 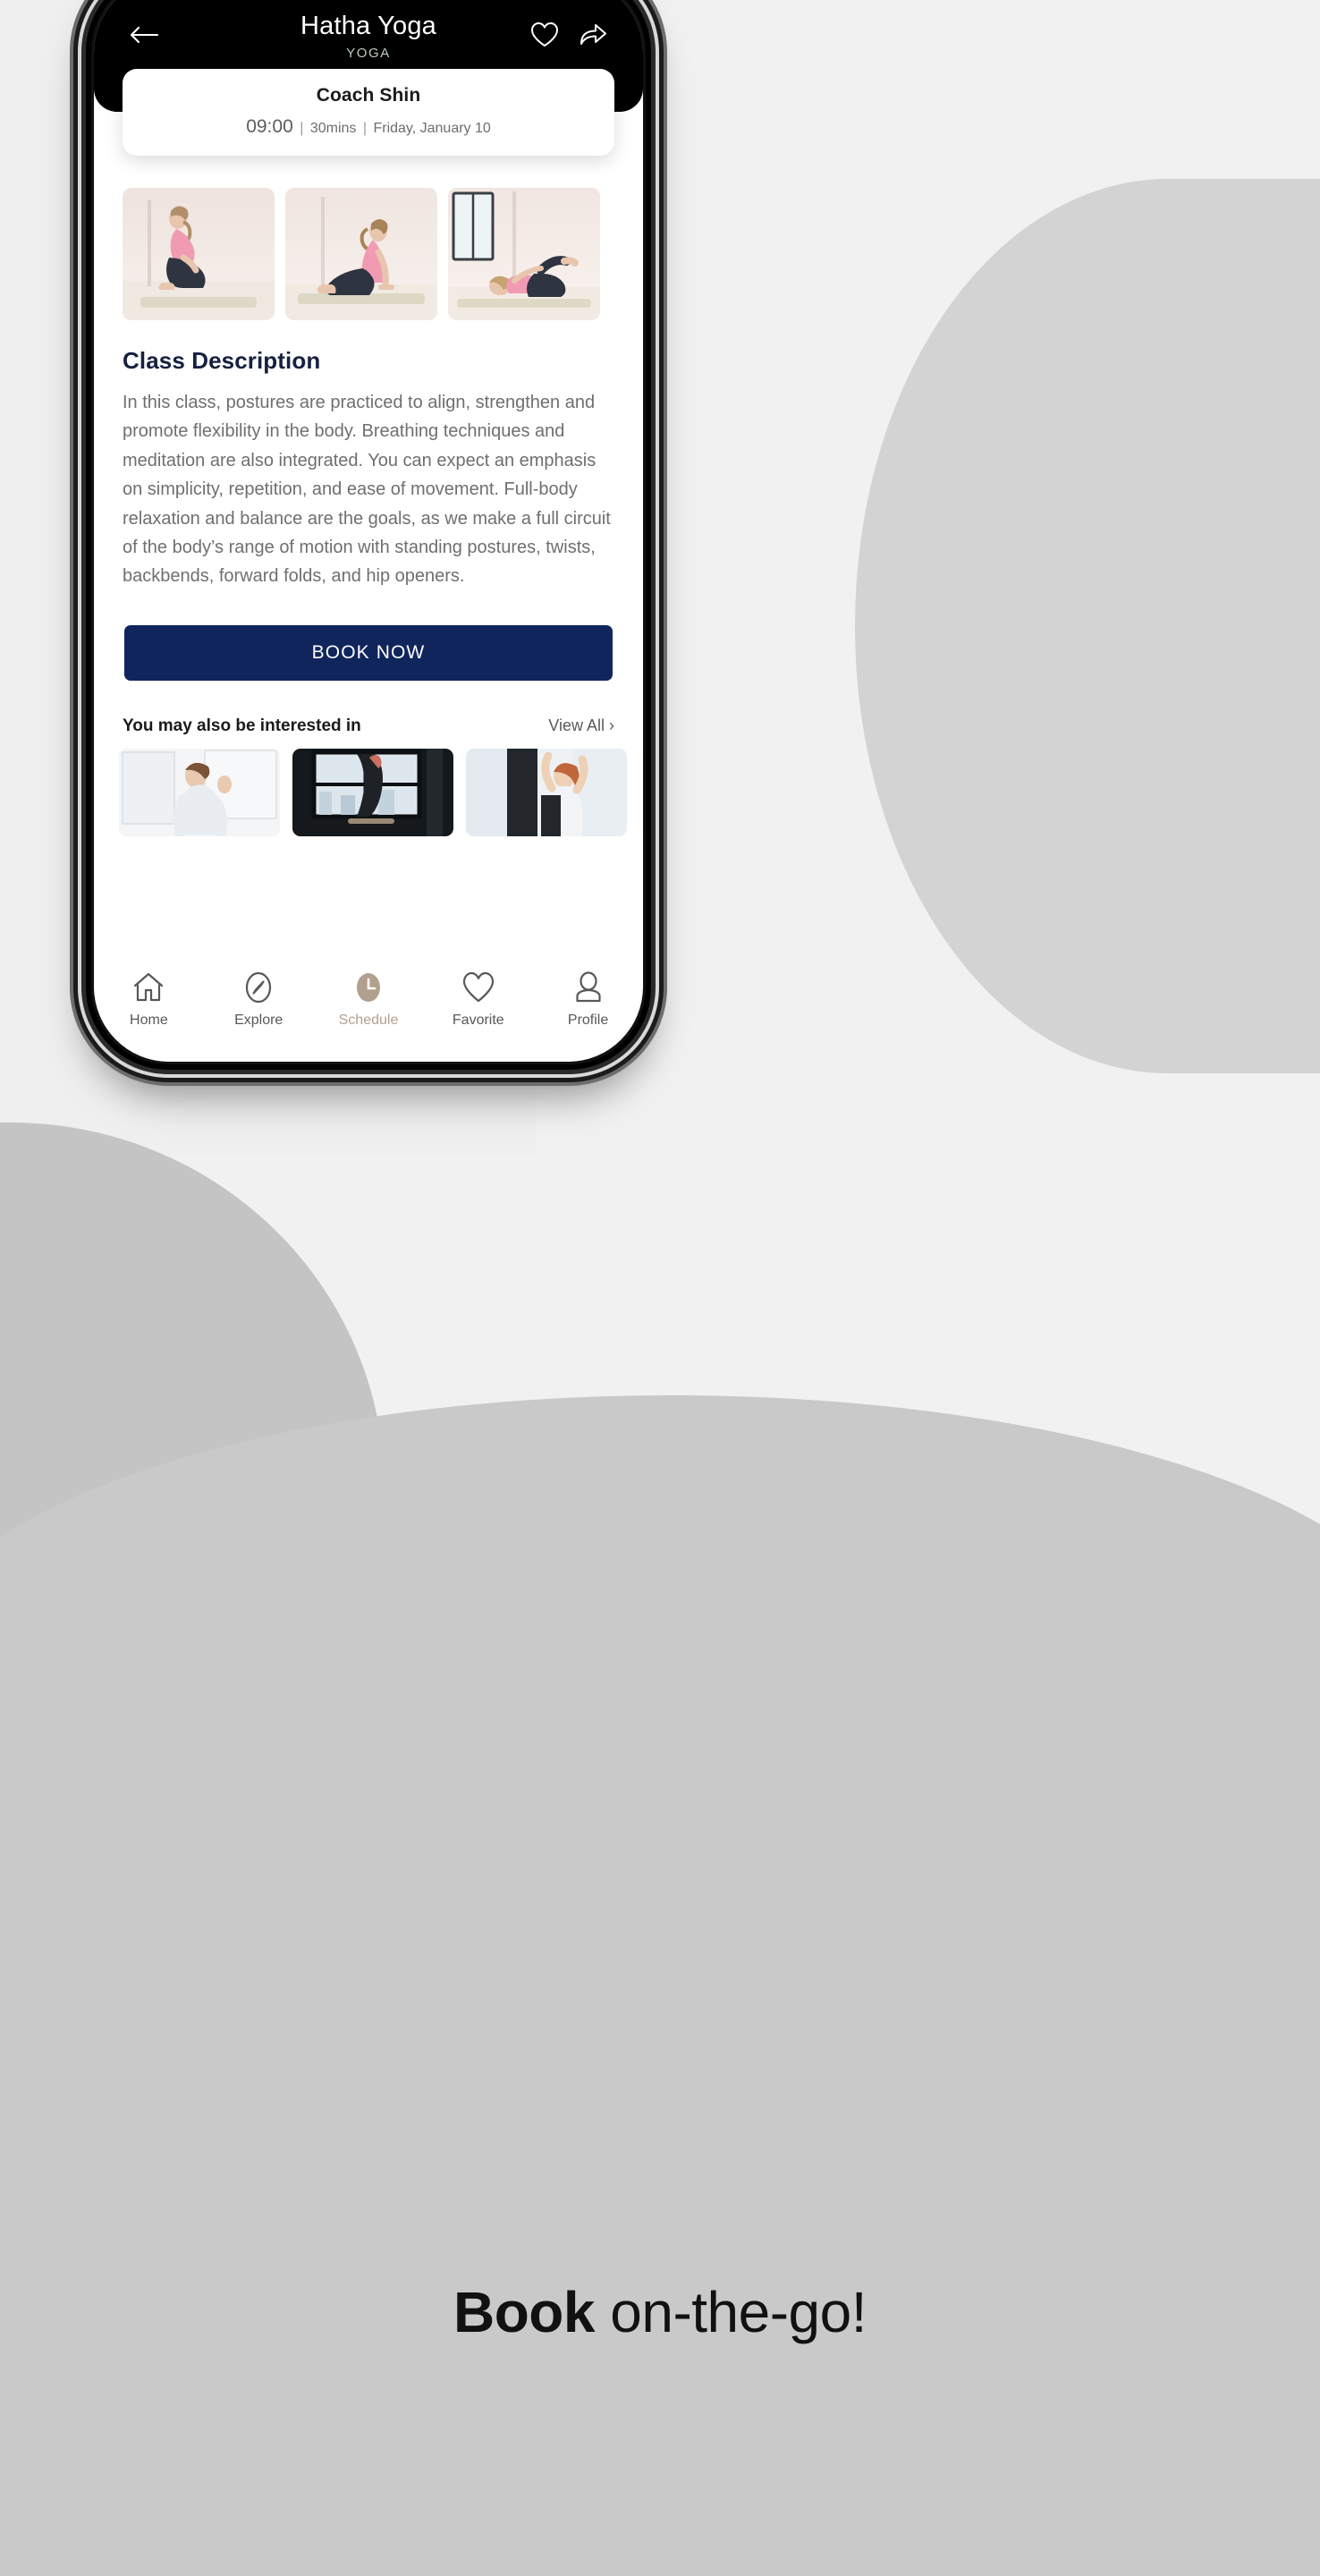 I want to click on person-icon-wrap, so click(x=588, y=987).